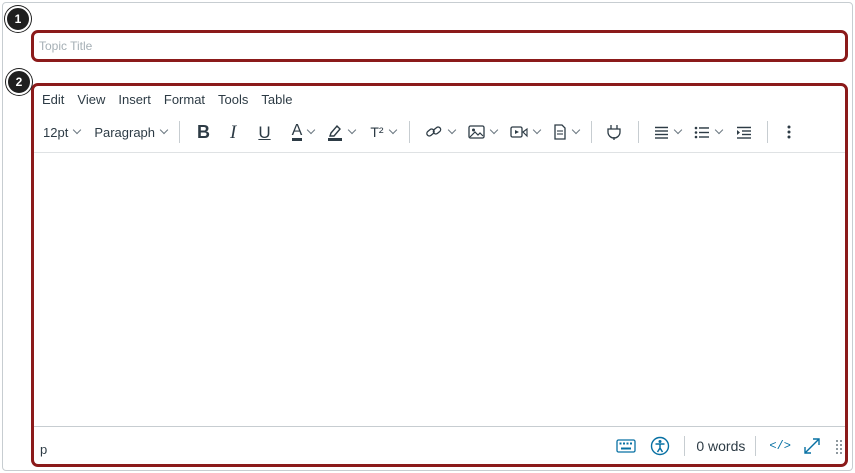 This screenshot has width=855, height=473. I want to click on resize-handle, so click(839, 446).